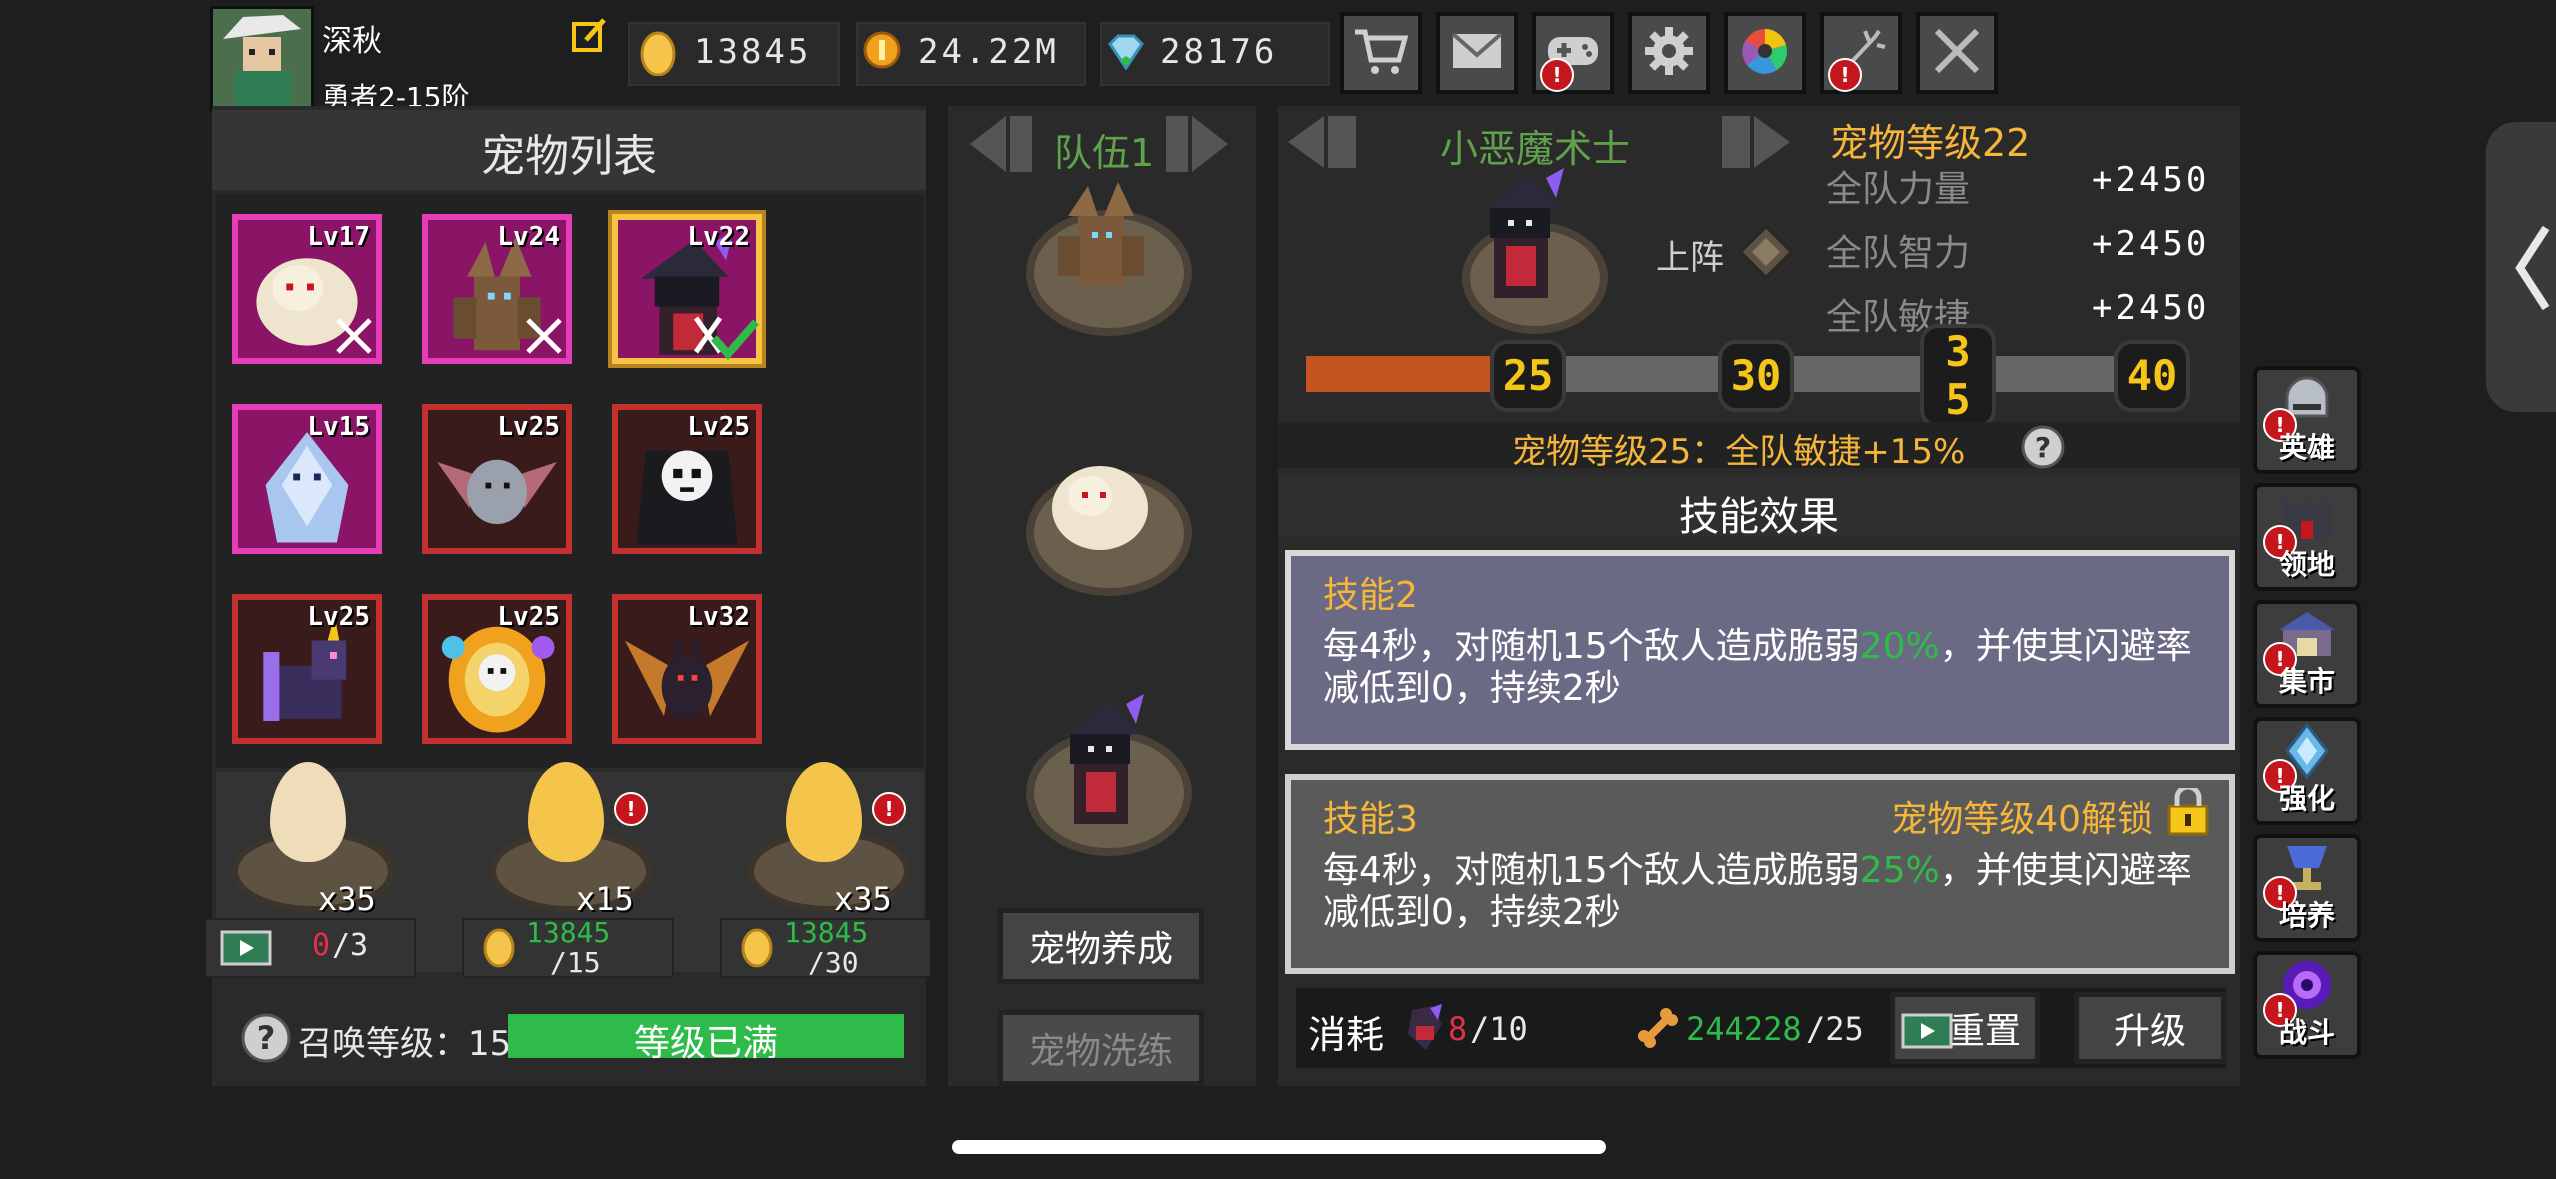  What do you see at coordinates (575, 962) in the screenshot?
I see `egg-cost-max: /15` at bounding box center [575, 962].